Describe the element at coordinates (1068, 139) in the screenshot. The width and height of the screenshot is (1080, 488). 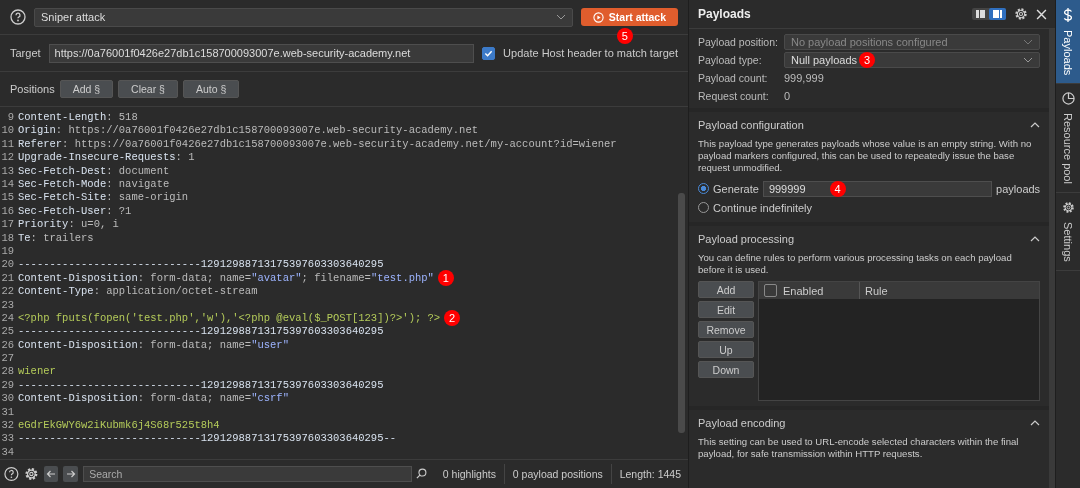
I see `side-tab: Resource pool` at that location.